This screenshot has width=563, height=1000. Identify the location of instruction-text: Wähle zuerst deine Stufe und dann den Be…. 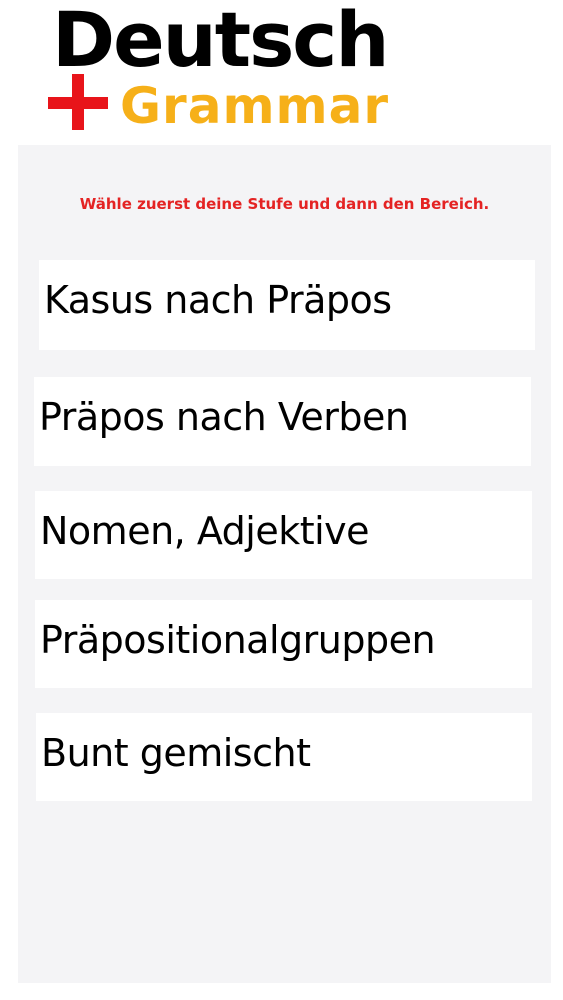
(284, 204).